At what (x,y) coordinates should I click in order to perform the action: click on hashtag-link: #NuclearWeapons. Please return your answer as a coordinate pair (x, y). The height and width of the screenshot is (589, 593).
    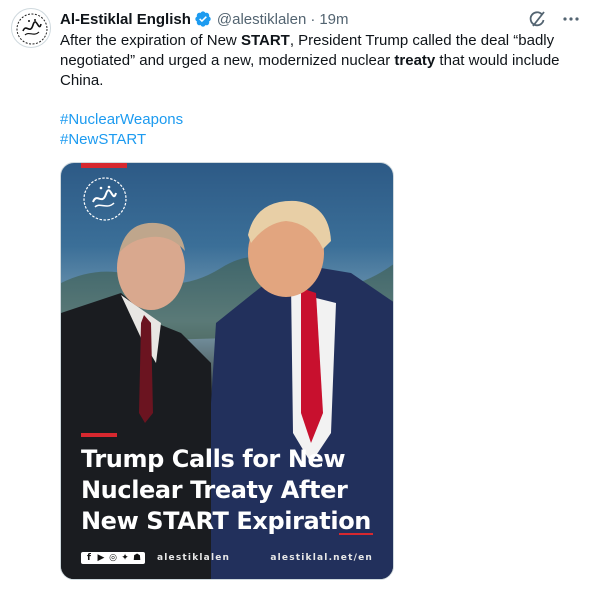
    Looking at the image, I should click on (121, 120).